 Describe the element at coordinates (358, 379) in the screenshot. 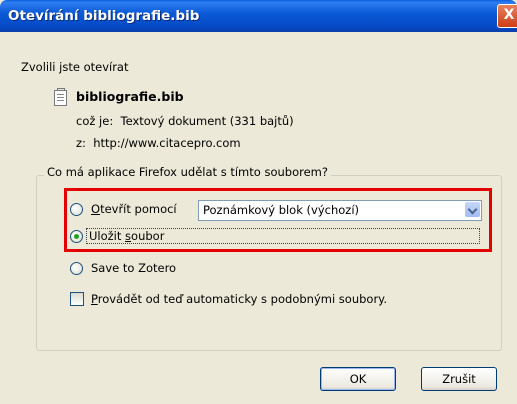

I see `ok-button: OK` at that location.